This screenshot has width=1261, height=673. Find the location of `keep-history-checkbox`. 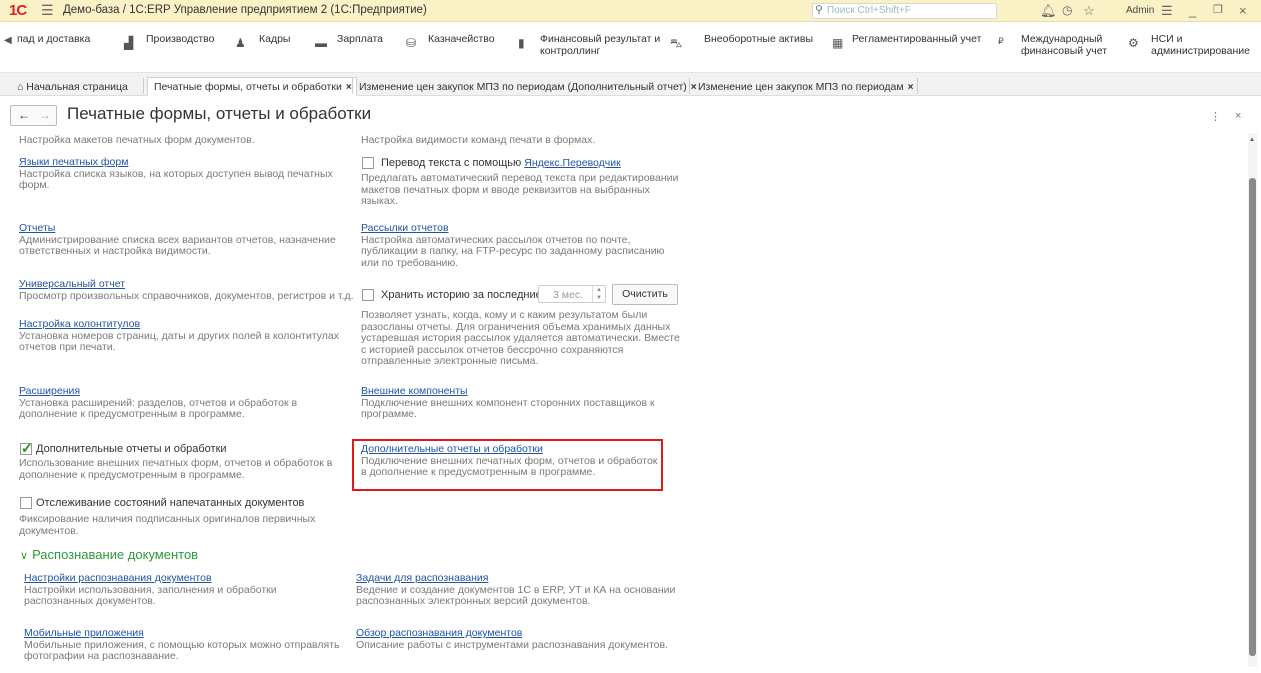

keep-history-checkbox is located at coordinates (368, 295).